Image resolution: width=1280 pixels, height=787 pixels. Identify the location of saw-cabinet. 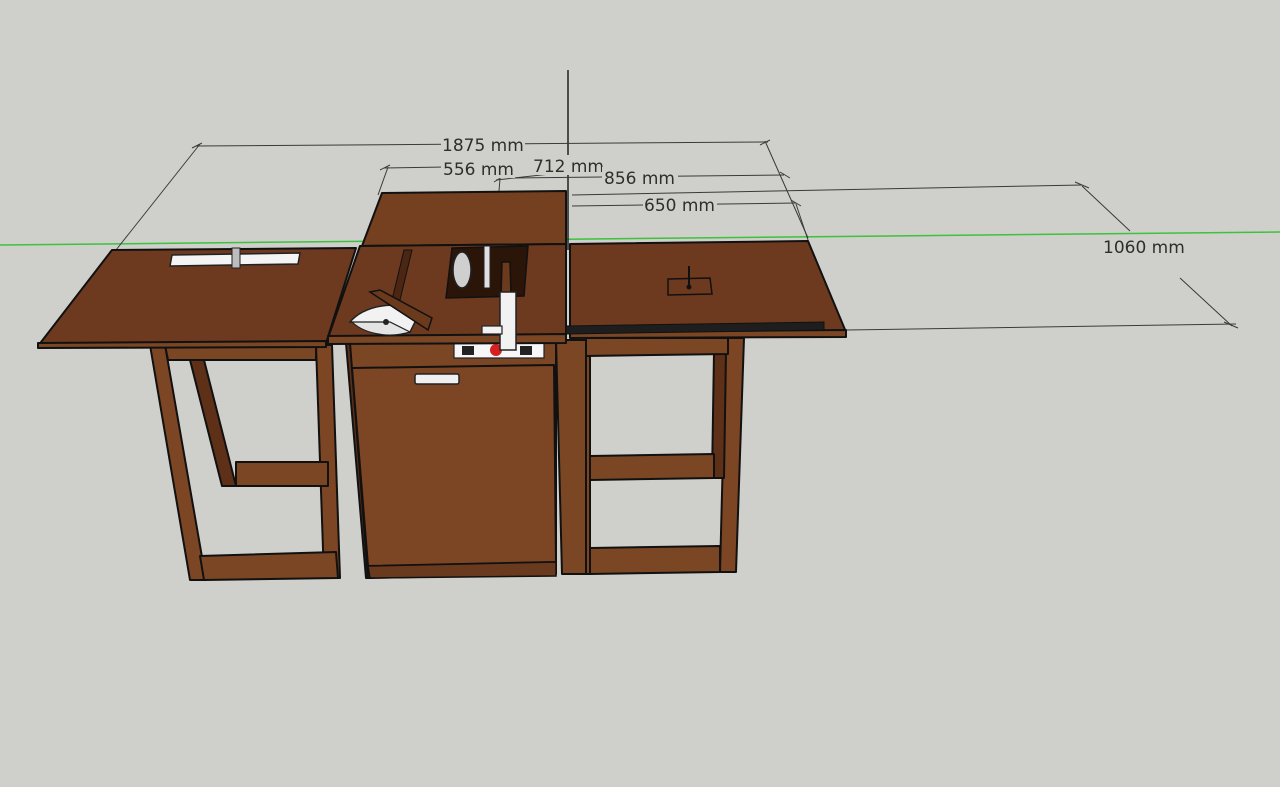
(457, 384).